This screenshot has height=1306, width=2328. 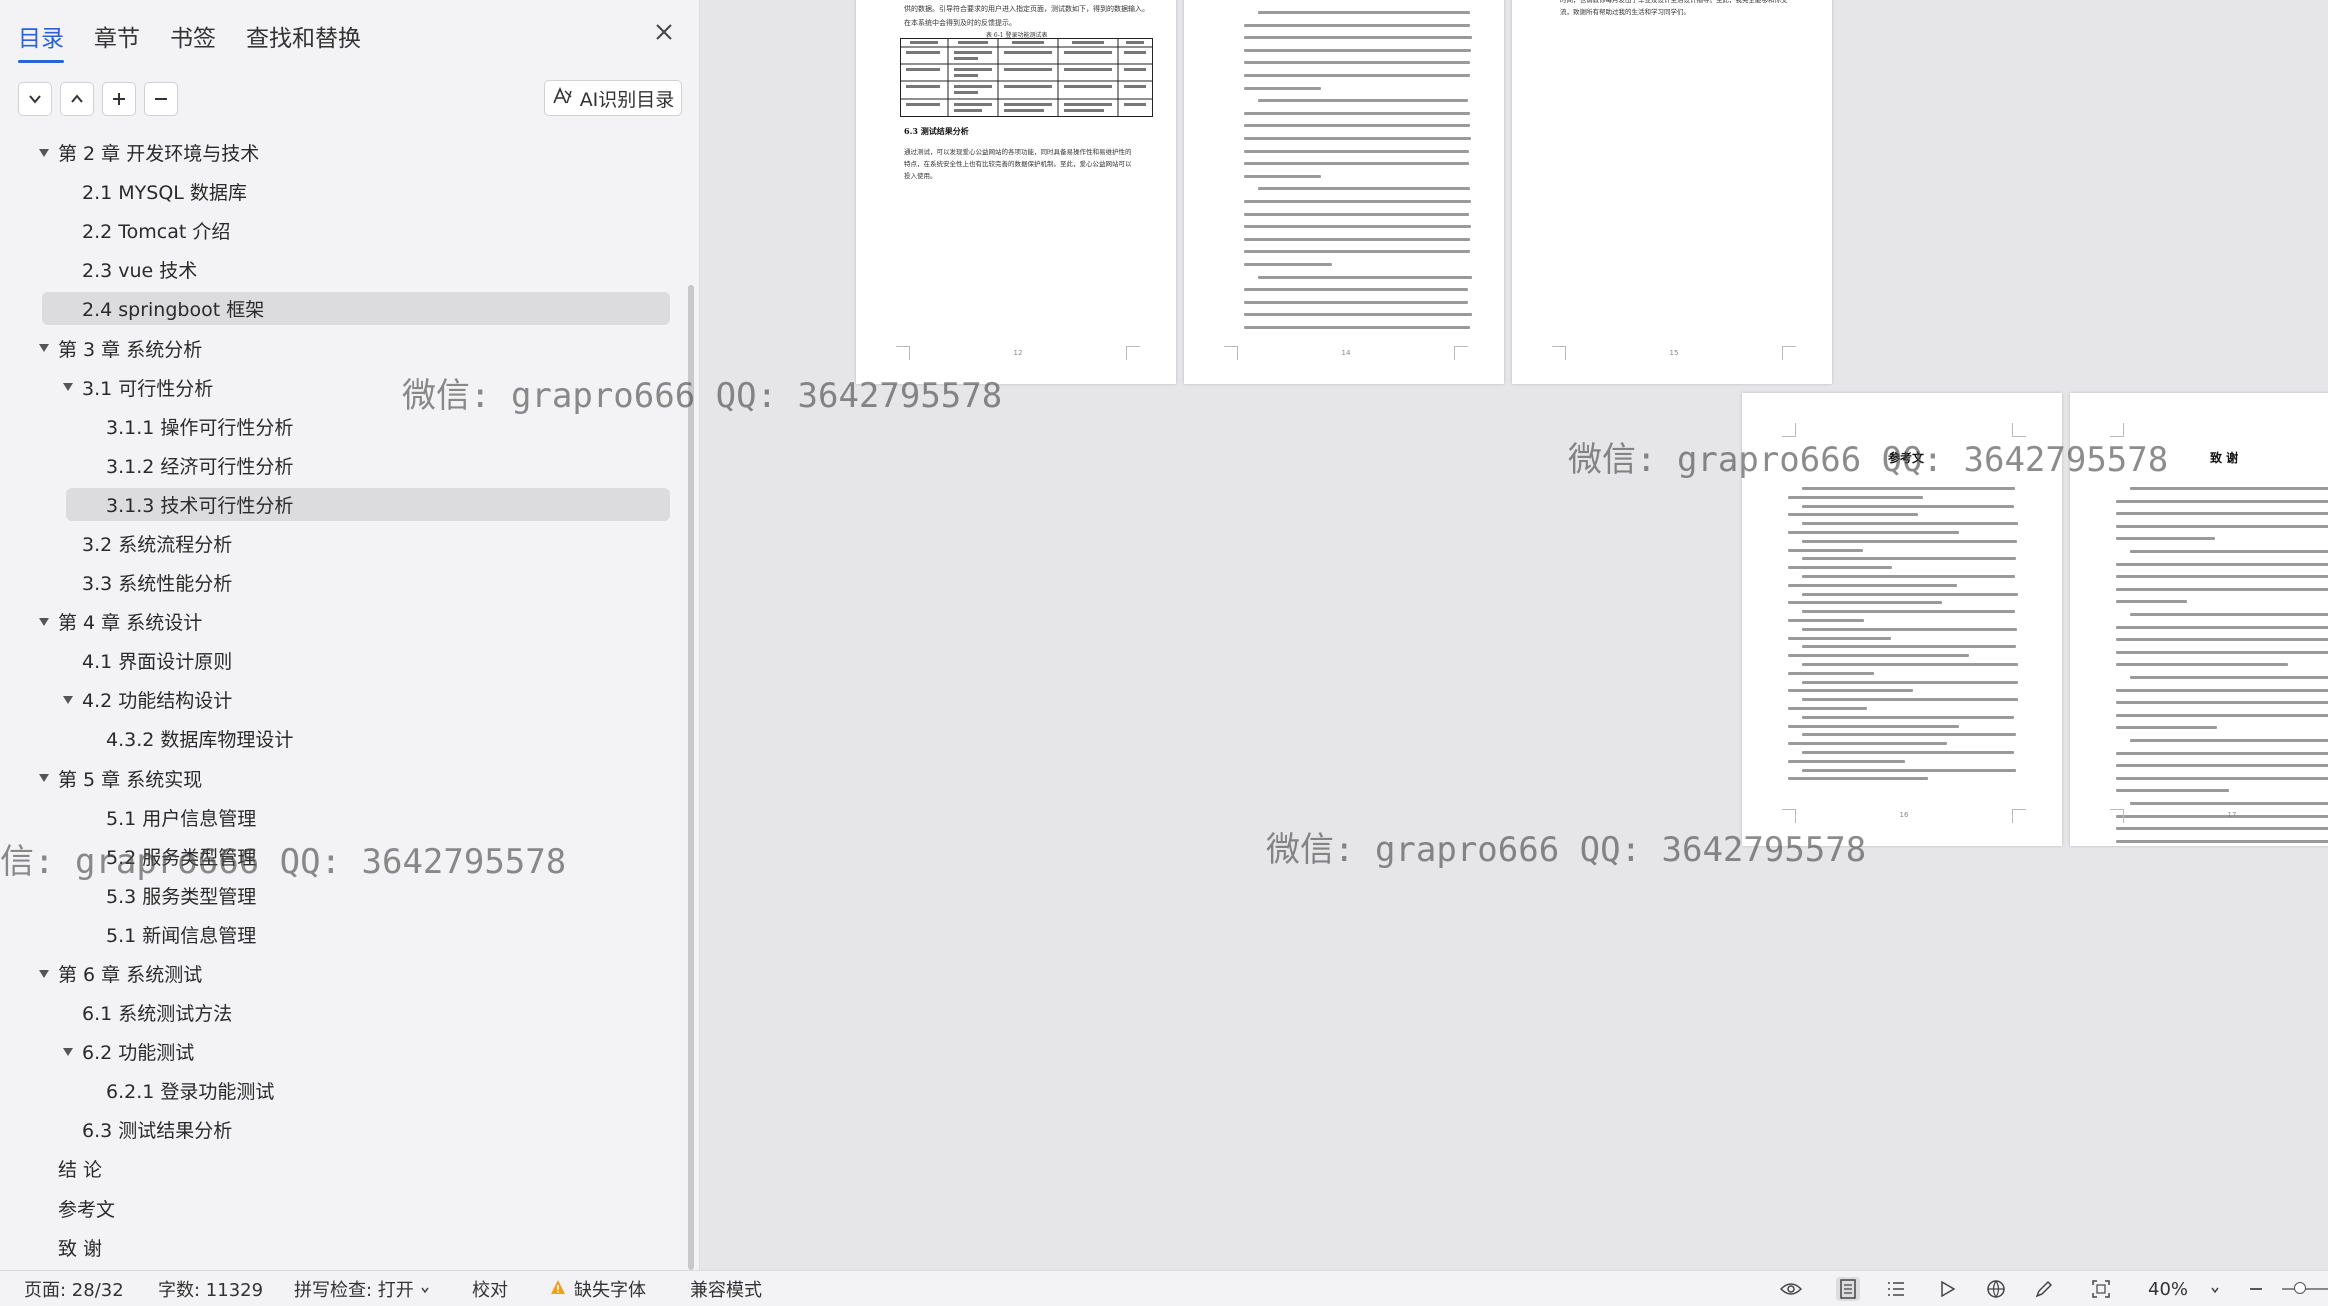 I want to click on toc-item: 5.2 服务类型管理, so click(x=345, y=856).